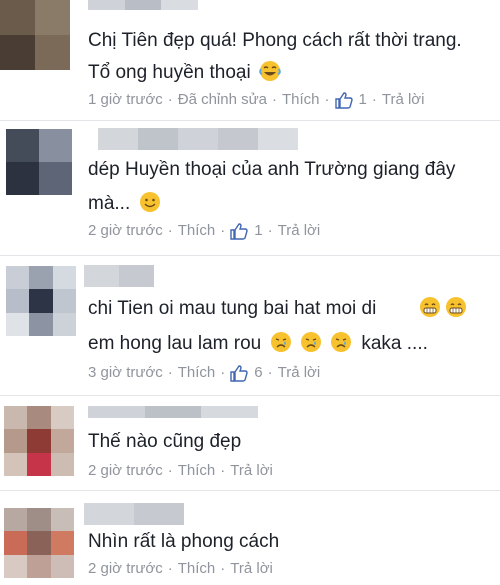 The image size is (500, 585). What do you see at coordinates (165, 441) in the screenshot?
I see `comment-text: Thế nào cũng đẹp` at bounding box center [165, 441].